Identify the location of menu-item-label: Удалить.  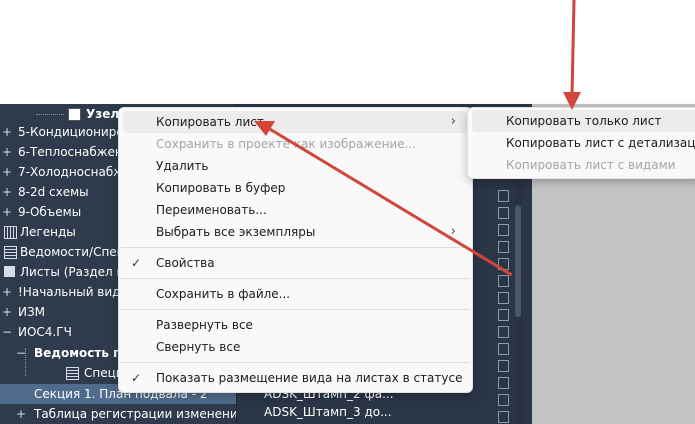
(182, 166).